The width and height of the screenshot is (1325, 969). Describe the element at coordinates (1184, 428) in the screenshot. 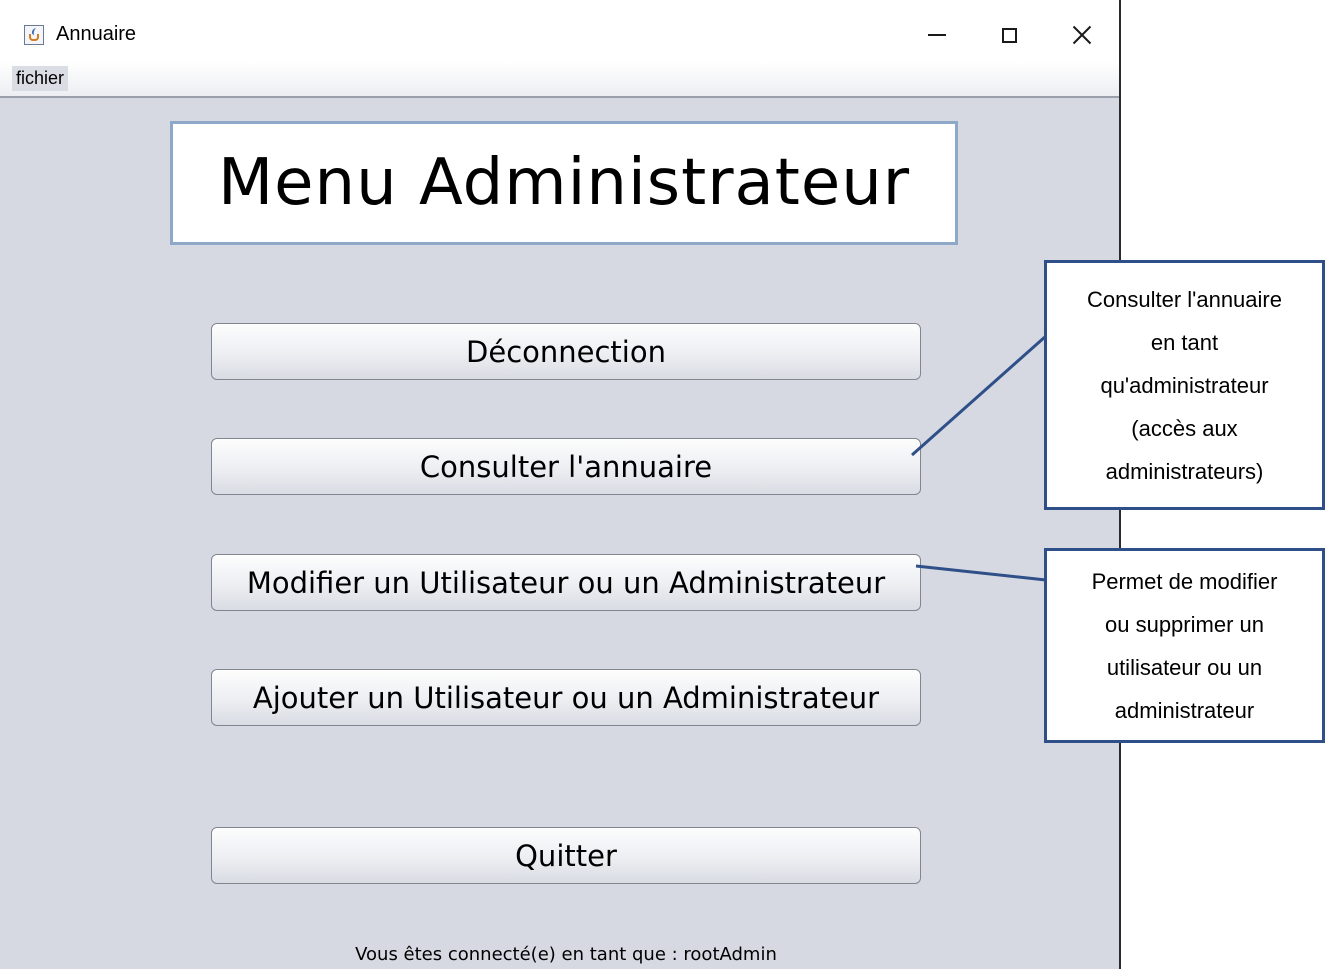

I see `callout-line: (accès aux` at that location.